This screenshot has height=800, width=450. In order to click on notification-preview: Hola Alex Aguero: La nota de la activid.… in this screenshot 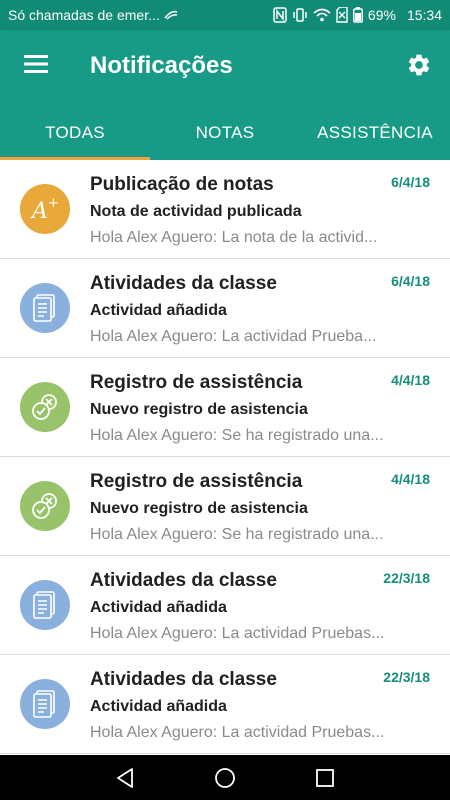, I will do `click(234, 237)`.